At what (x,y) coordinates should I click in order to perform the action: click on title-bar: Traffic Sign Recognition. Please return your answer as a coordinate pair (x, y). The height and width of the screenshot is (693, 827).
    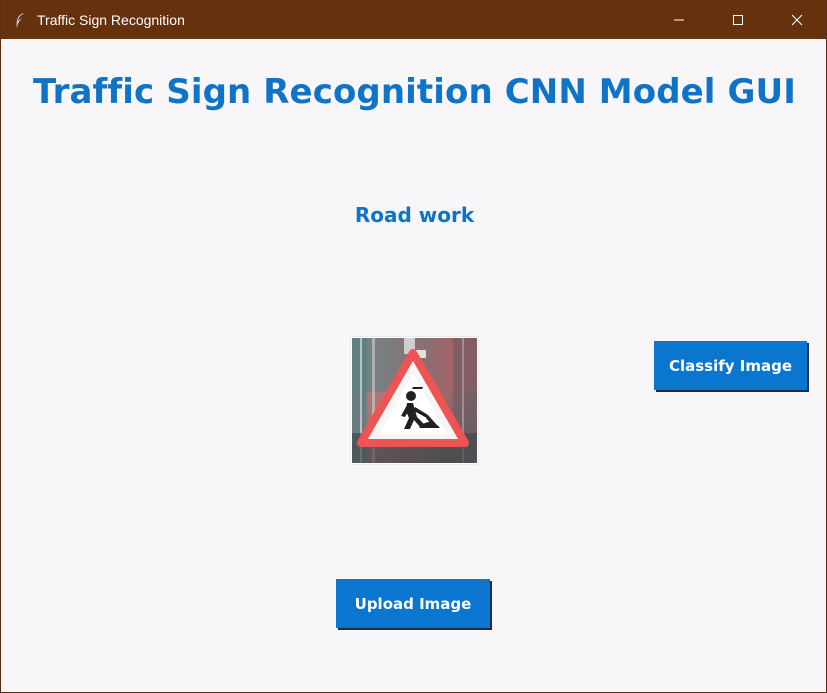
    Looking at the image, I should click on (413, 19).